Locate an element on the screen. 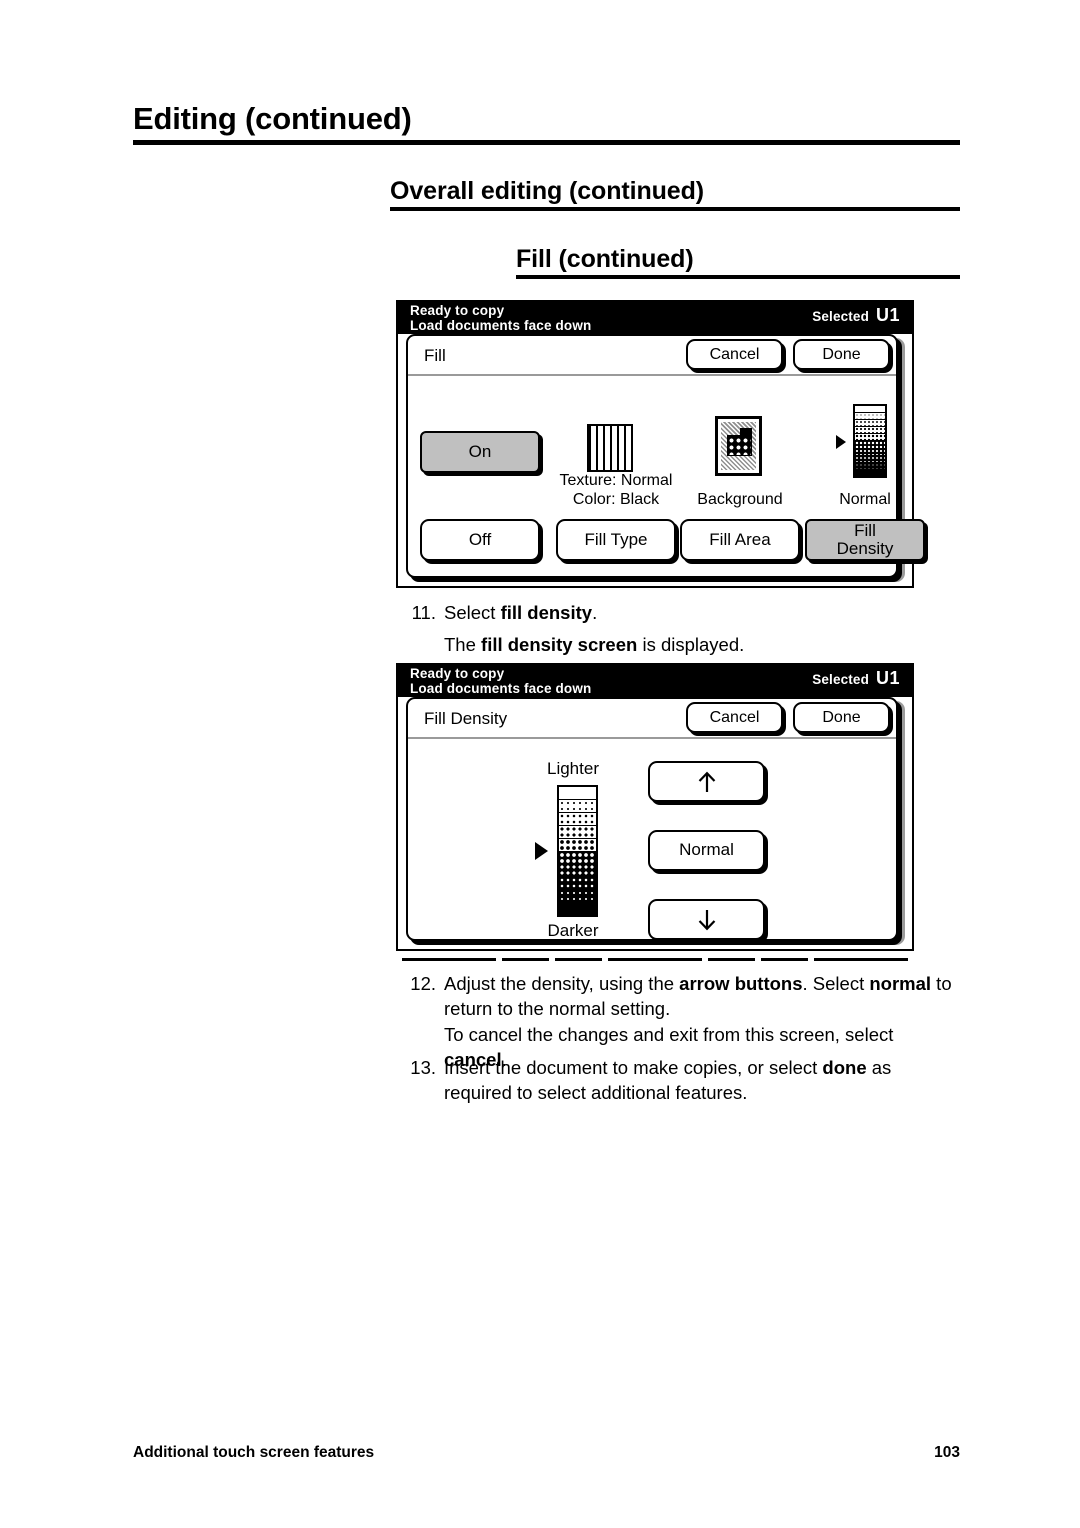 Image resolution: width=1080 pixels, height=1528 pixels. step-11-note: The fill density screen is displayed. is located at coordinates (672, 644).